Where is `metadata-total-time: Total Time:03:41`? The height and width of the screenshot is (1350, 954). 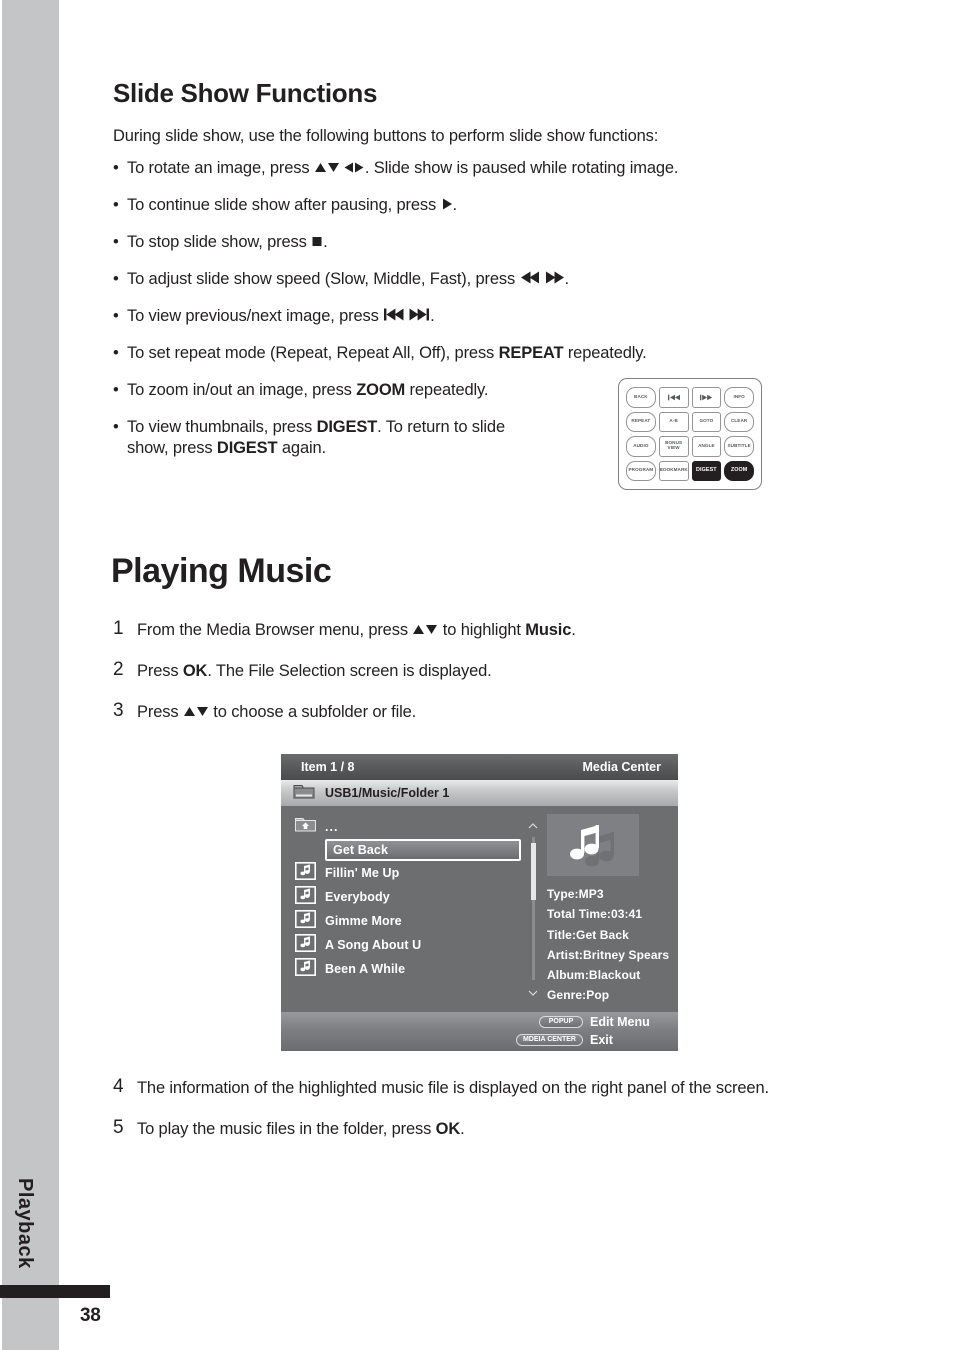 metadata-total-time: Total Time:03:41 is located at coordinates (595, 914).